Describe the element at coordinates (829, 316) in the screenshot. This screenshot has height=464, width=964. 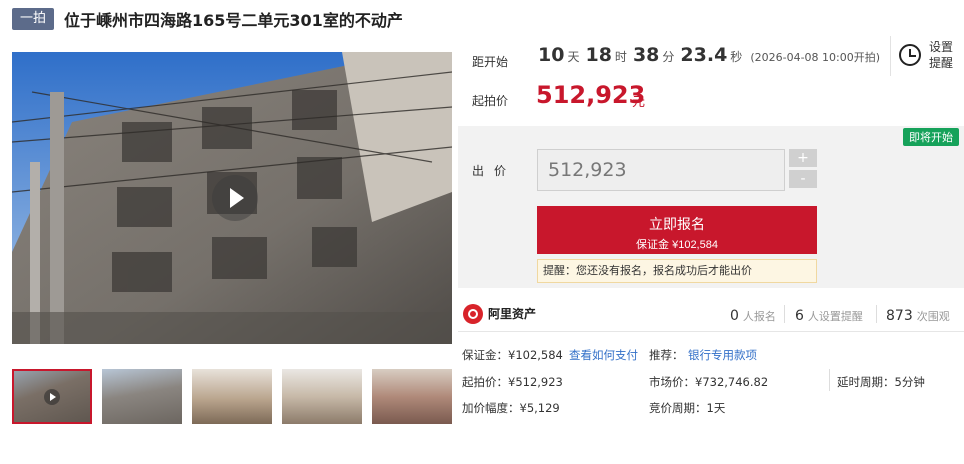
I see `reminder-count: 6 人设置提醒` at that location.